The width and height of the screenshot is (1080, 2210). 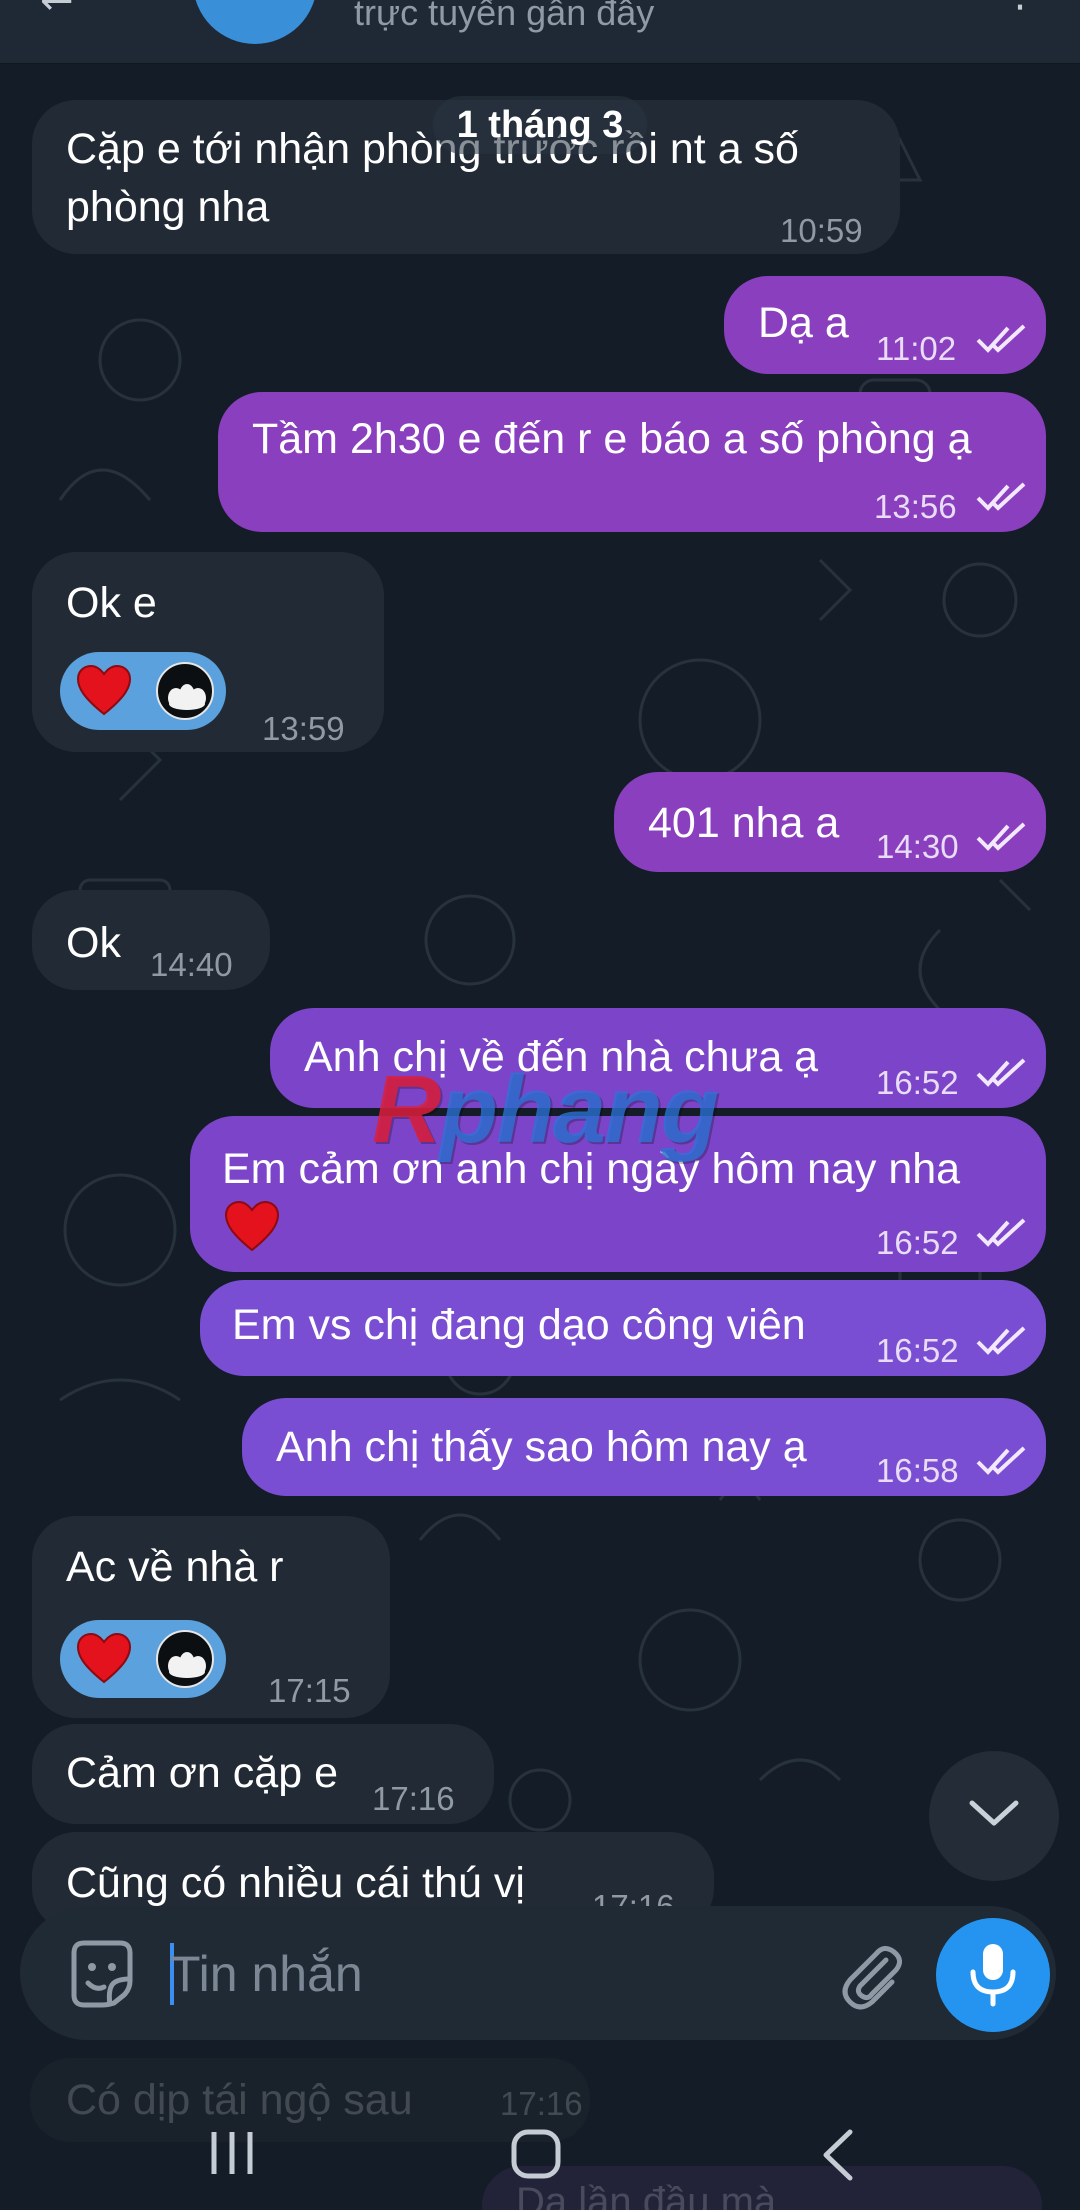 What do you see at coordinates (545, 1109) in the screenshot?
I see `watermark-logo: Rphang` at bounding box center [545, 1109].